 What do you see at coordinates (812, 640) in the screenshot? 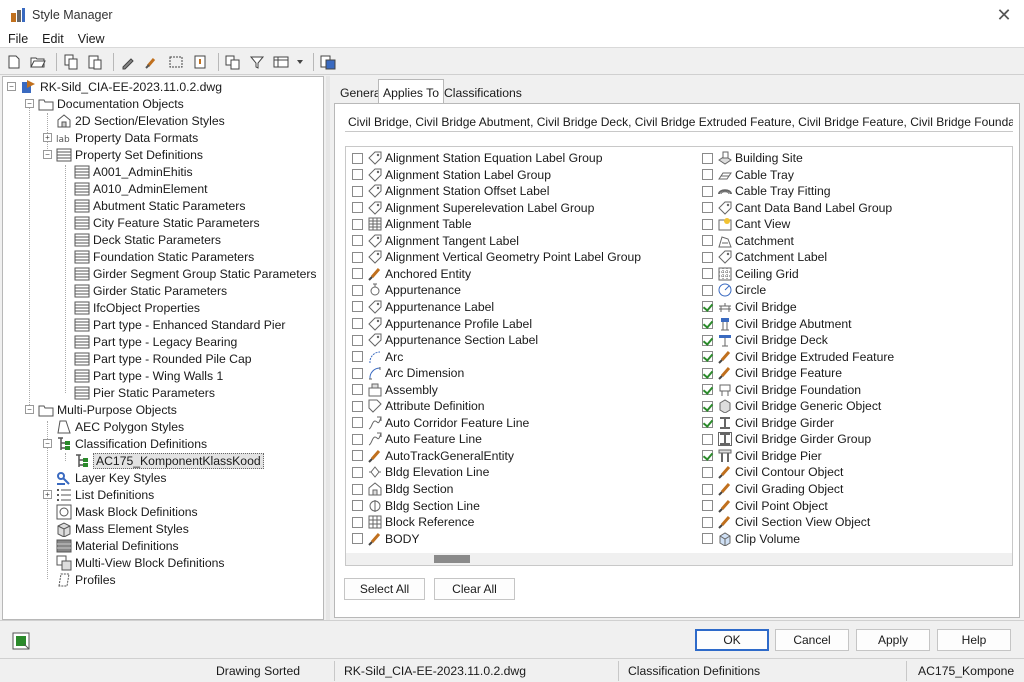
I see `cancel-button: Cancel` at bounding box center [812, 640].